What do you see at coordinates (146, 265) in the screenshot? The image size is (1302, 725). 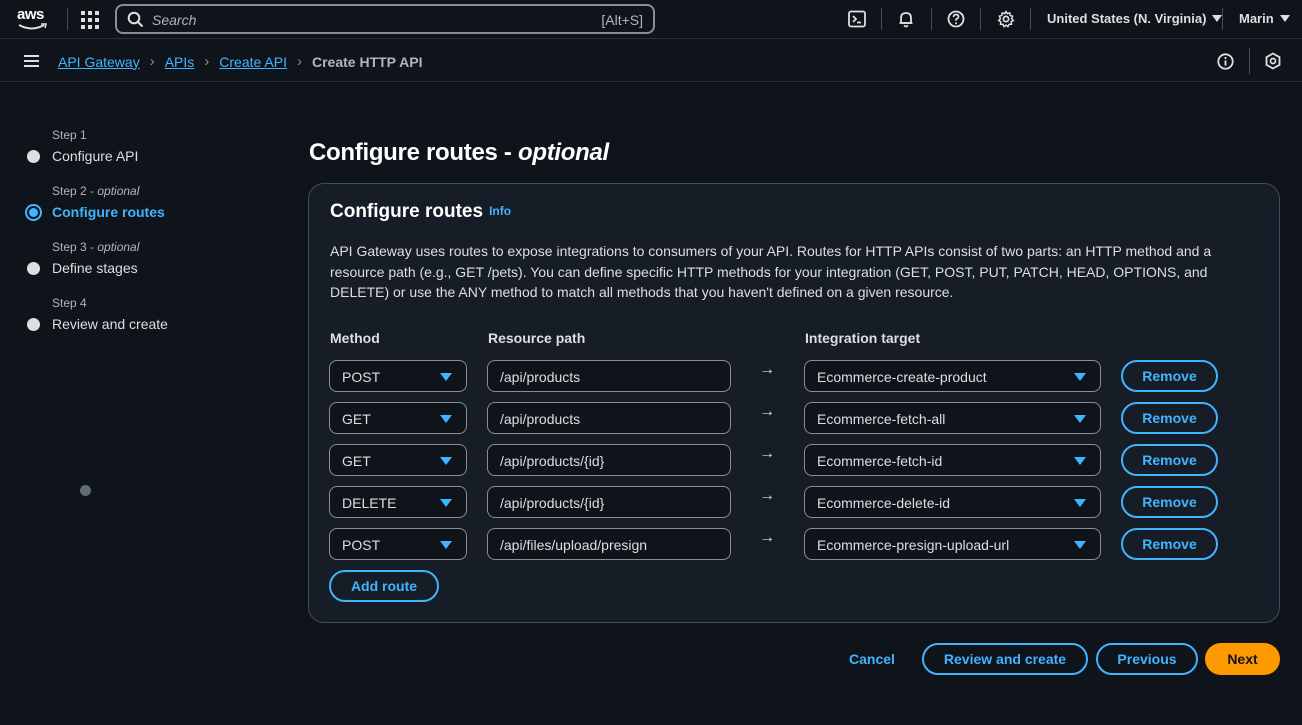 I see `step-define-stages: Step 3 - optional Define stages` at bounding box center [146, 265].